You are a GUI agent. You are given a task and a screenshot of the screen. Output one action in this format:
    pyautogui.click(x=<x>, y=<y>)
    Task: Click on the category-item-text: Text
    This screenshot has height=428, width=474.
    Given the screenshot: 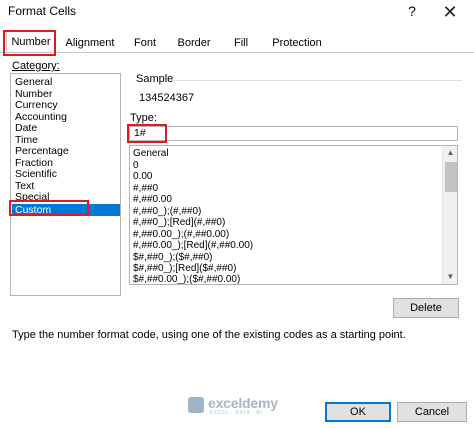 What is the action you would take?
    pyautogui.click(x=24, y=186)
    